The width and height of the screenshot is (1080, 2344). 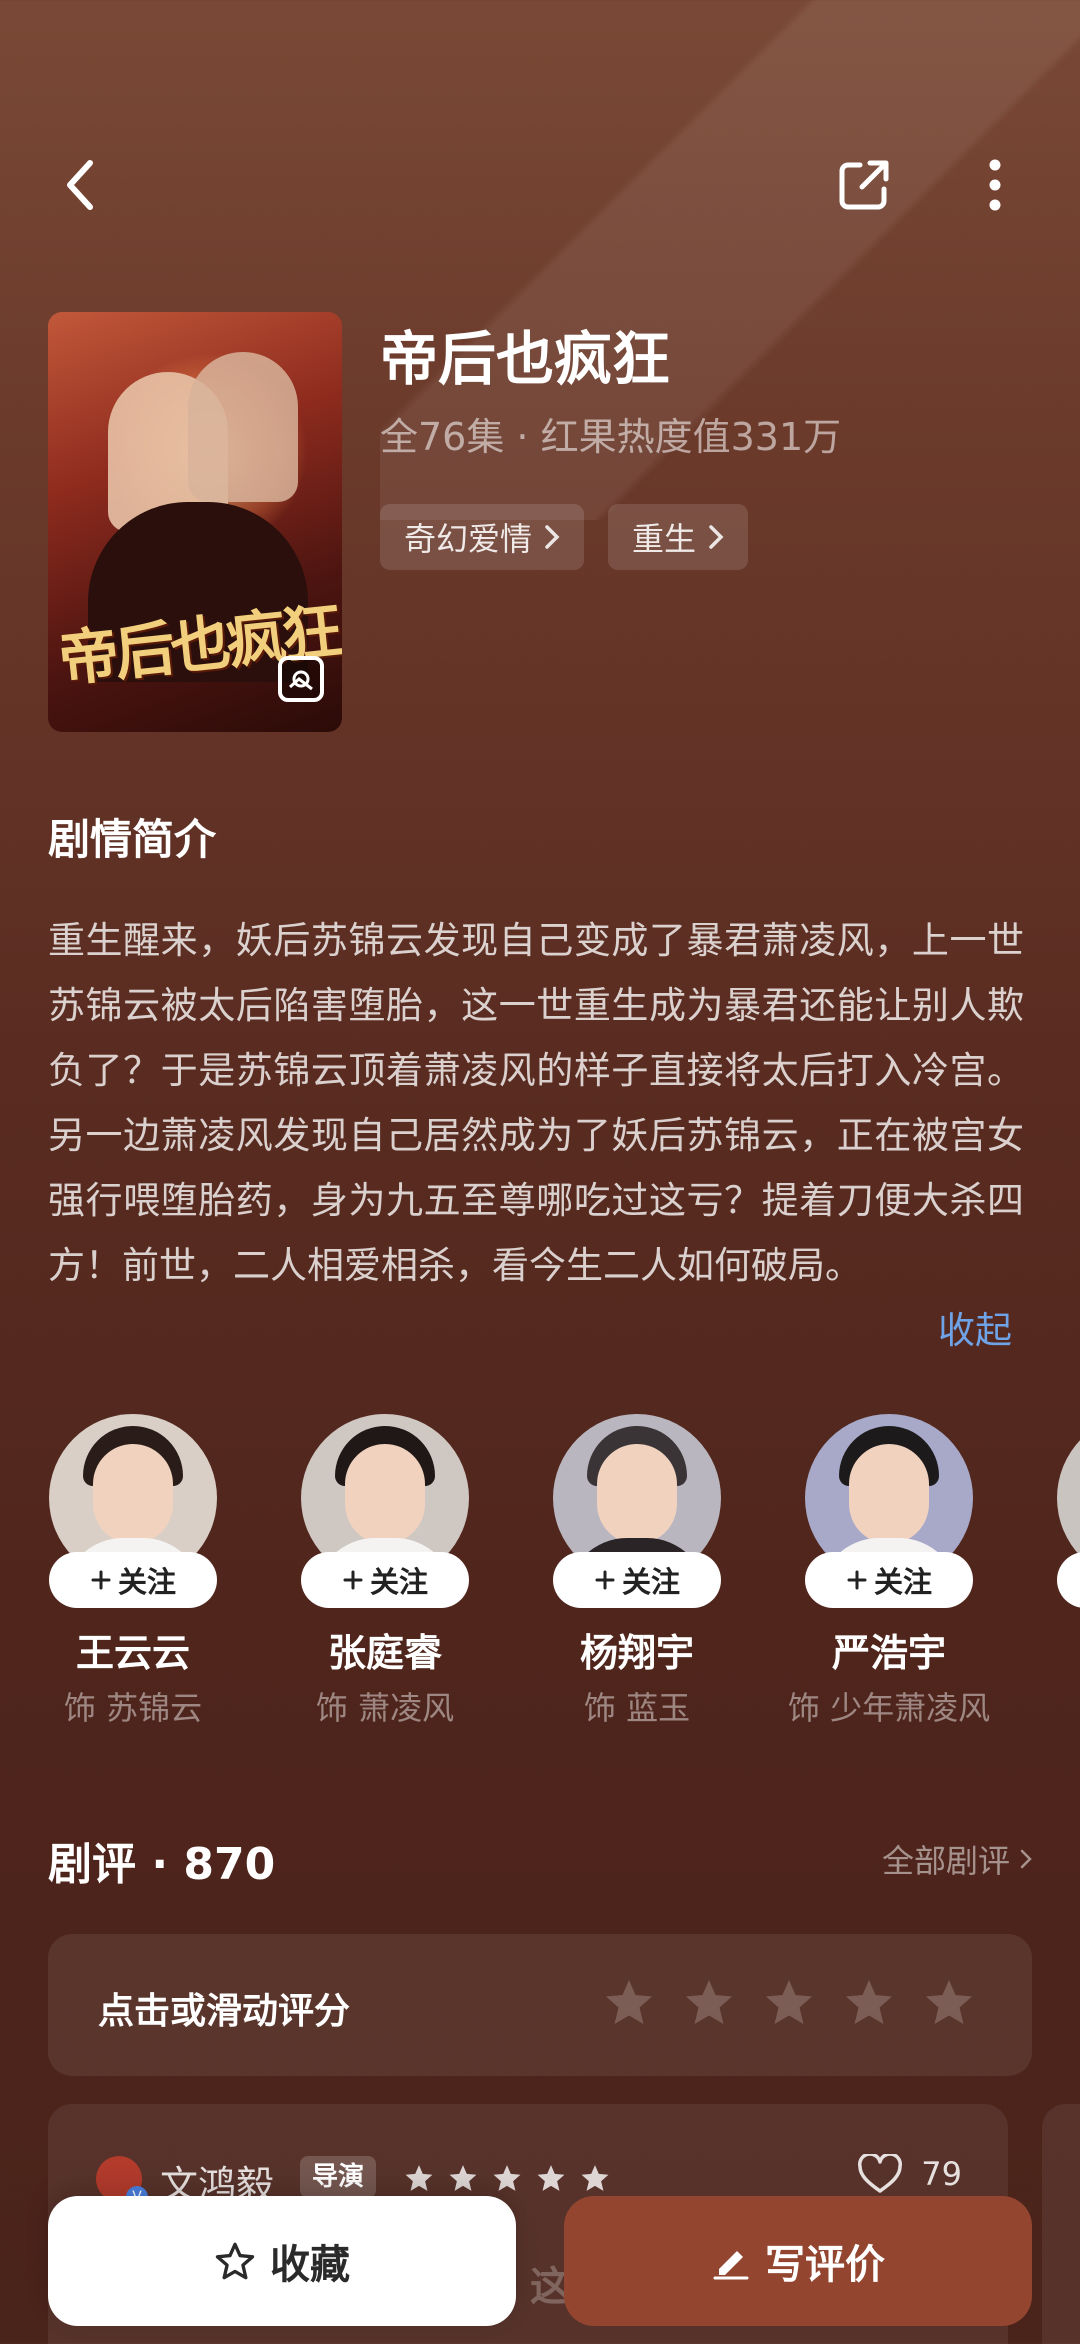 What do you see at coordinates (133, 1708) in the screenshot?
I see `cast-role: 饰 苏锦云` at bounding box center [133, 1708].